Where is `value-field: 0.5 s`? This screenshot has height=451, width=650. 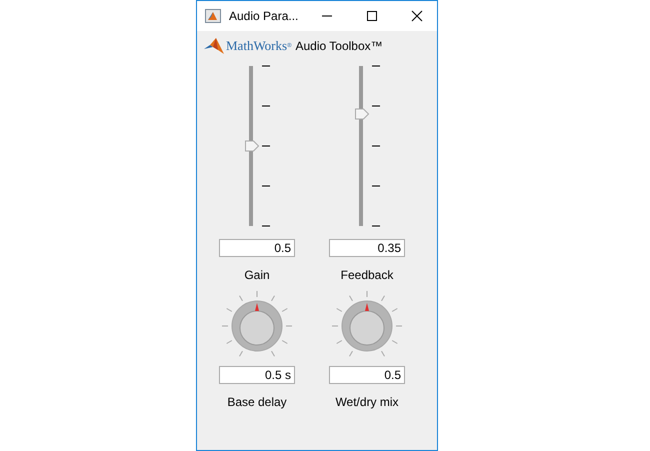 value-field: 0.5 s is located at coordinates (257, 375).